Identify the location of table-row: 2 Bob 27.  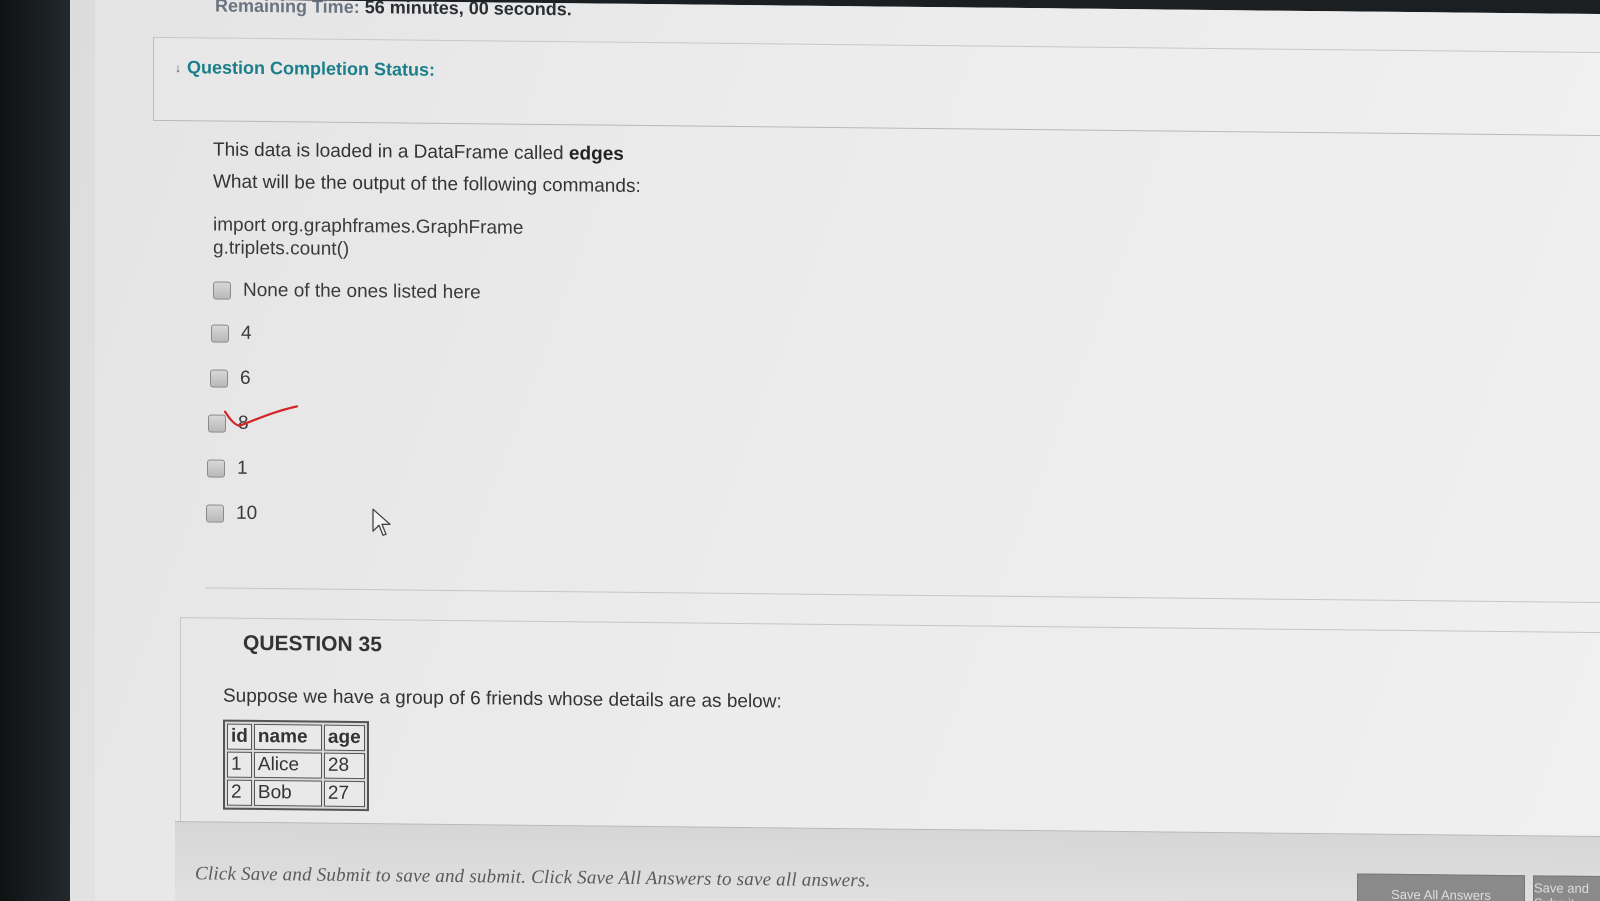
(296, 793).